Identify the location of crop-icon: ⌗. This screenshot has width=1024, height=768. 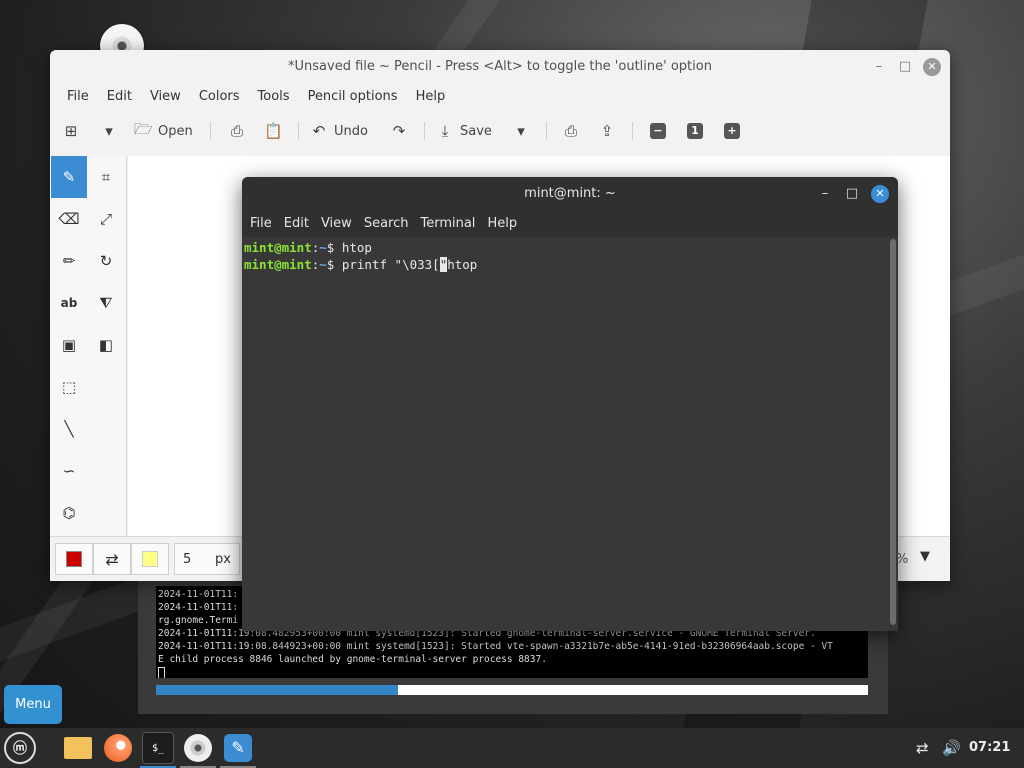
(106, 177).